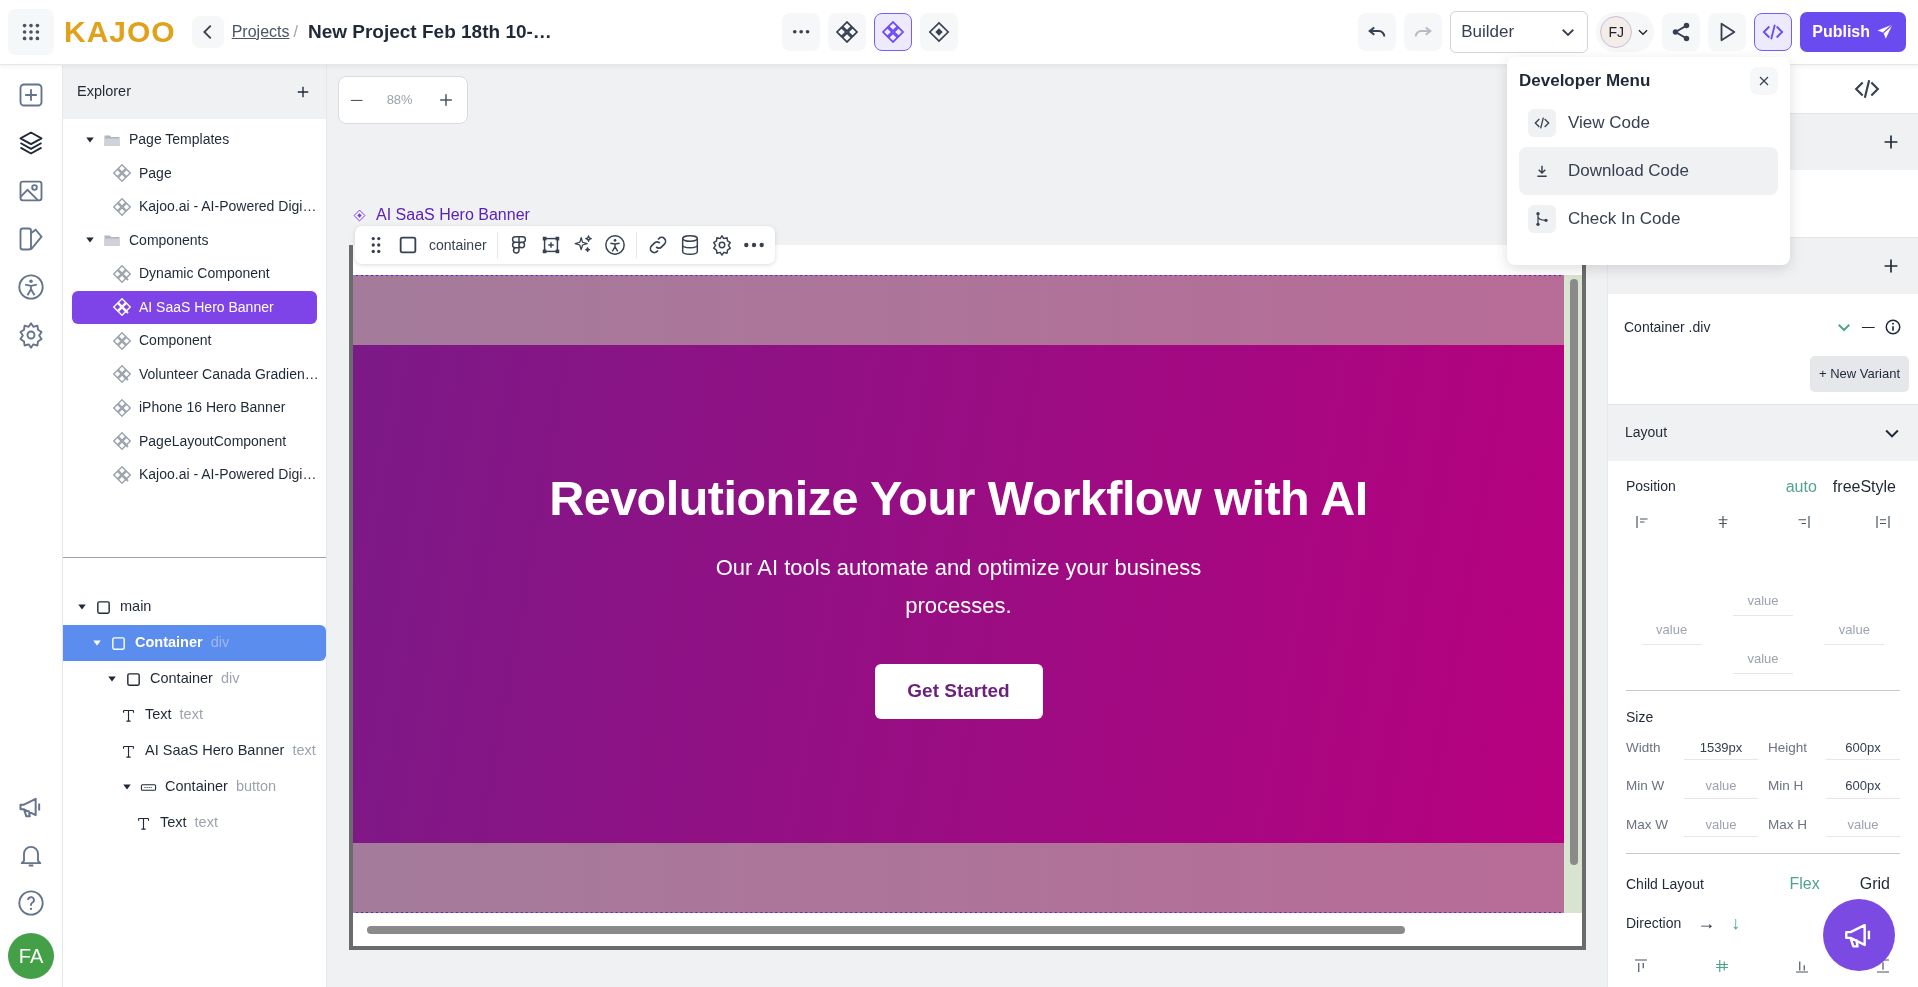  I want to click on component-view-button, so click(892, 32).